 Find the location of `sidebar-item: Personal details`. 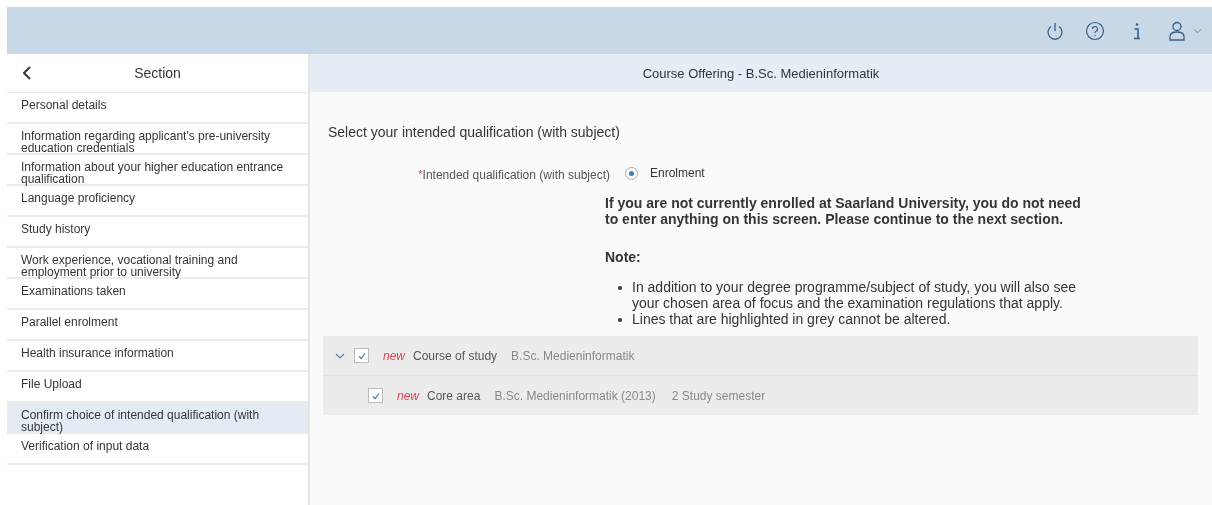

sidebar-item: Personal details is located at coordinates (157, 108).